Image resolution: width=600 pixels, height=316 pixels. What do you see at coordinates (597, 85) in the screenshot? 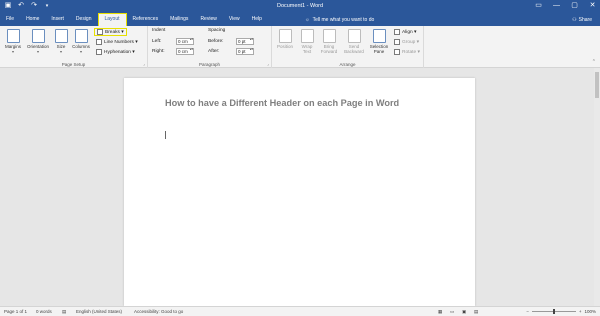
I see `scrollbar-thumb` at bounding box center [597, 85].